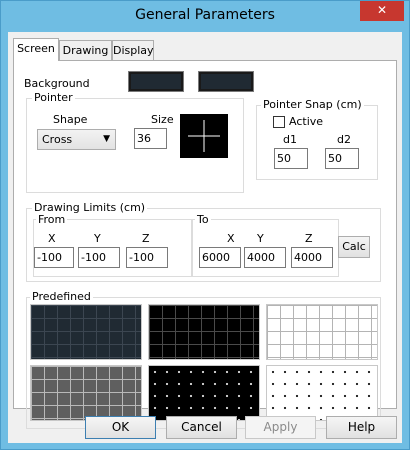 The width and height of the screenshot is (410, 450). What do you see at coordinates (99, 257) in the screenshot?
I see `from-y-input` at bounding box center [99, 257].